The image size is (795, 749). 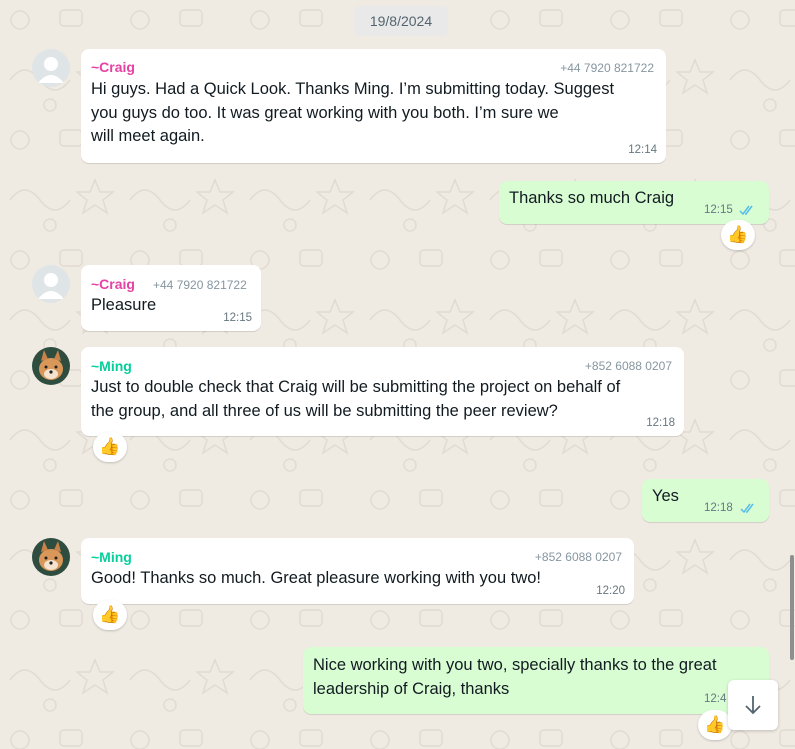 What do you see at coordinates (715, 699) in the screenshot?
I see `message-time: 12:4` at bounding box center [715, 699].